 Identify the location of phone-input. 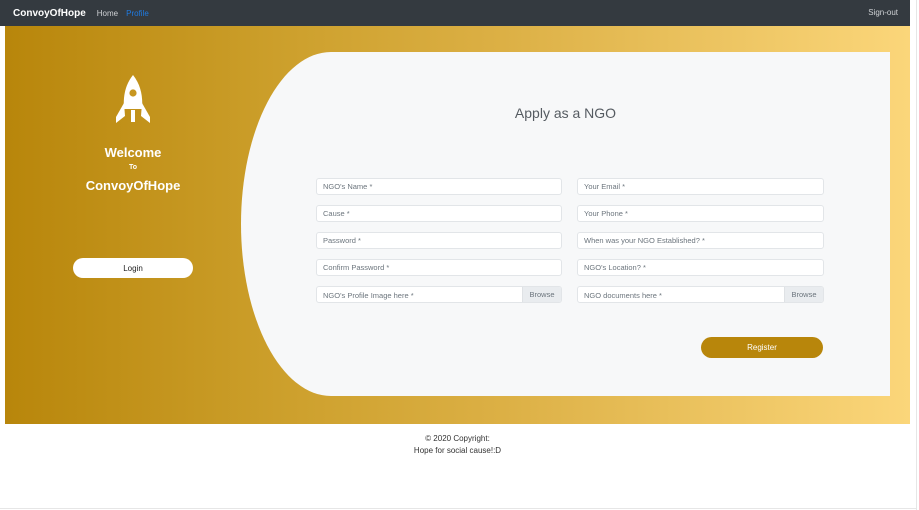
(700, 213).